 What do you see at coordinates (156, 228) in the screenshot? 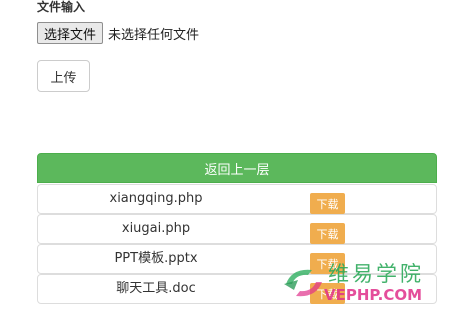
I see `file-name: xiugai.php` at bounding box center [156, 228].